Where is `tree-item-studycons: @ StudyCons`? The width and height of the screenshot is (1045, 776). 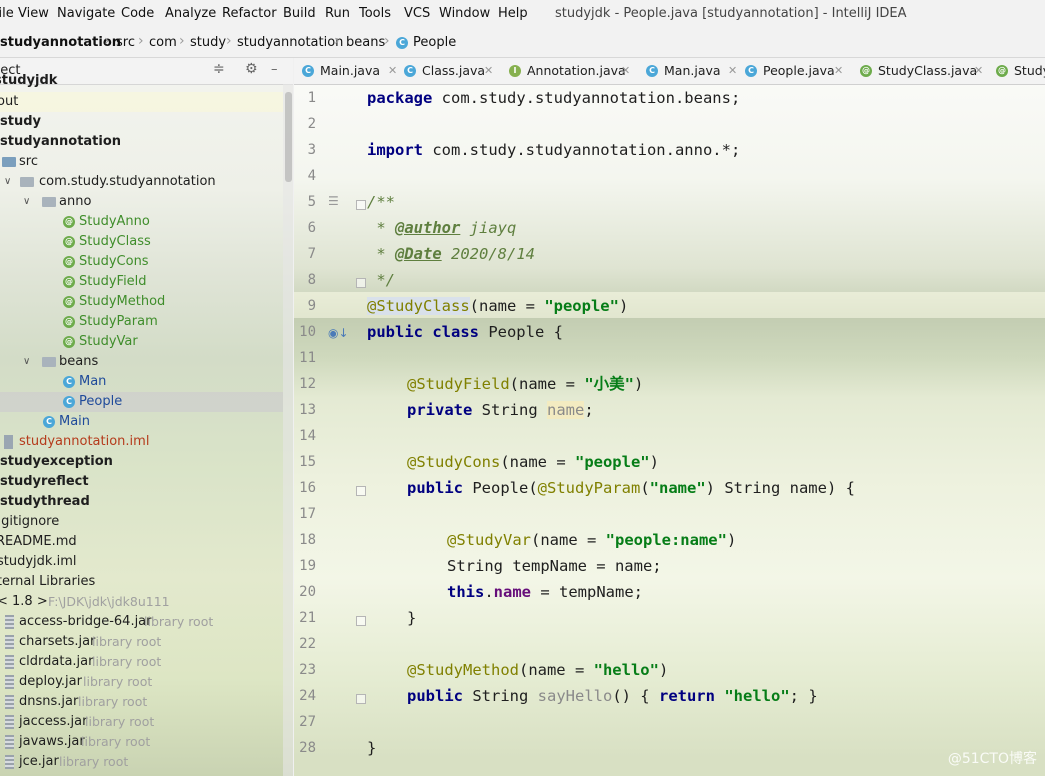 tree-item-studycons: @ StudyCons is located at coordinates (141, 262).